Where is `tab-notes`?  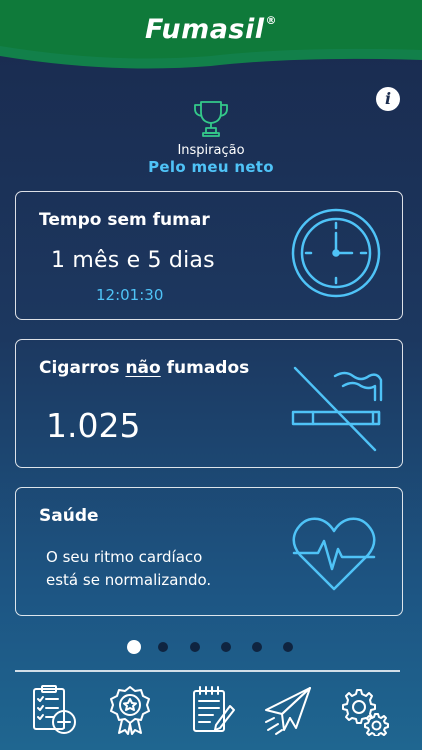
tab-notes is located at coordinates (212, 710).